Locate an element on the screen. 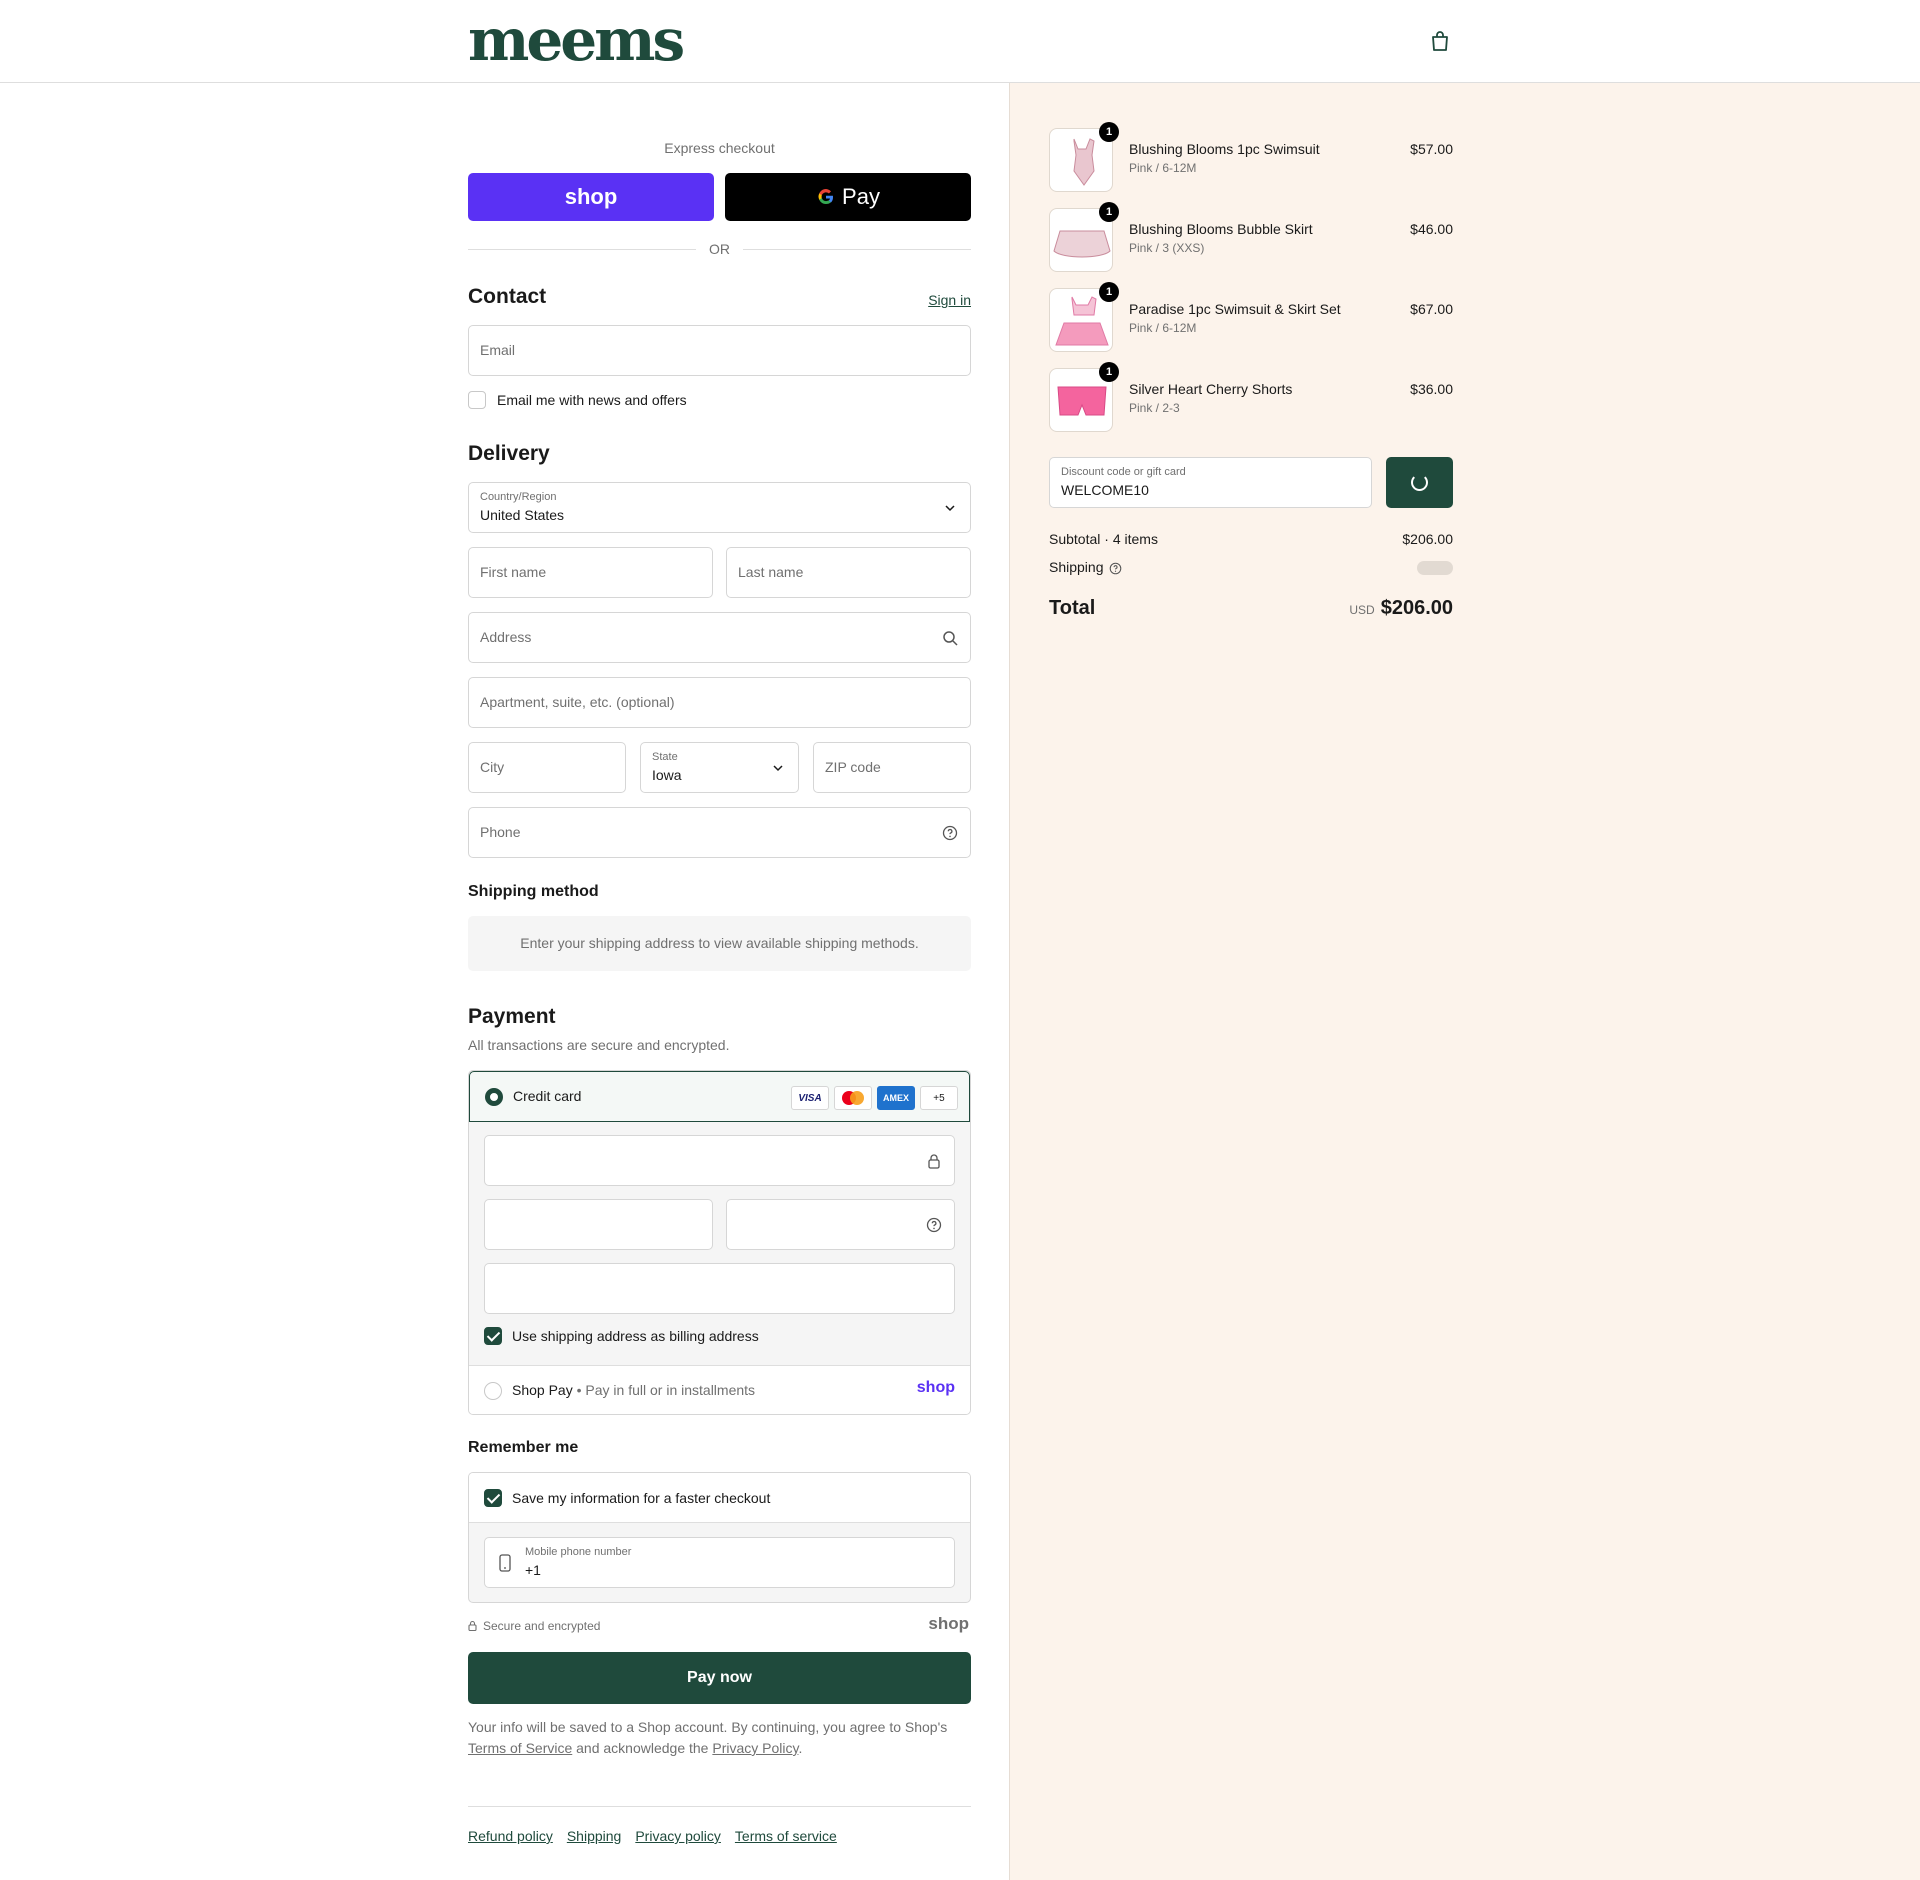 The image size is (1920, 1880). mobile-phone-icon is located at coordinates (505, 1563).